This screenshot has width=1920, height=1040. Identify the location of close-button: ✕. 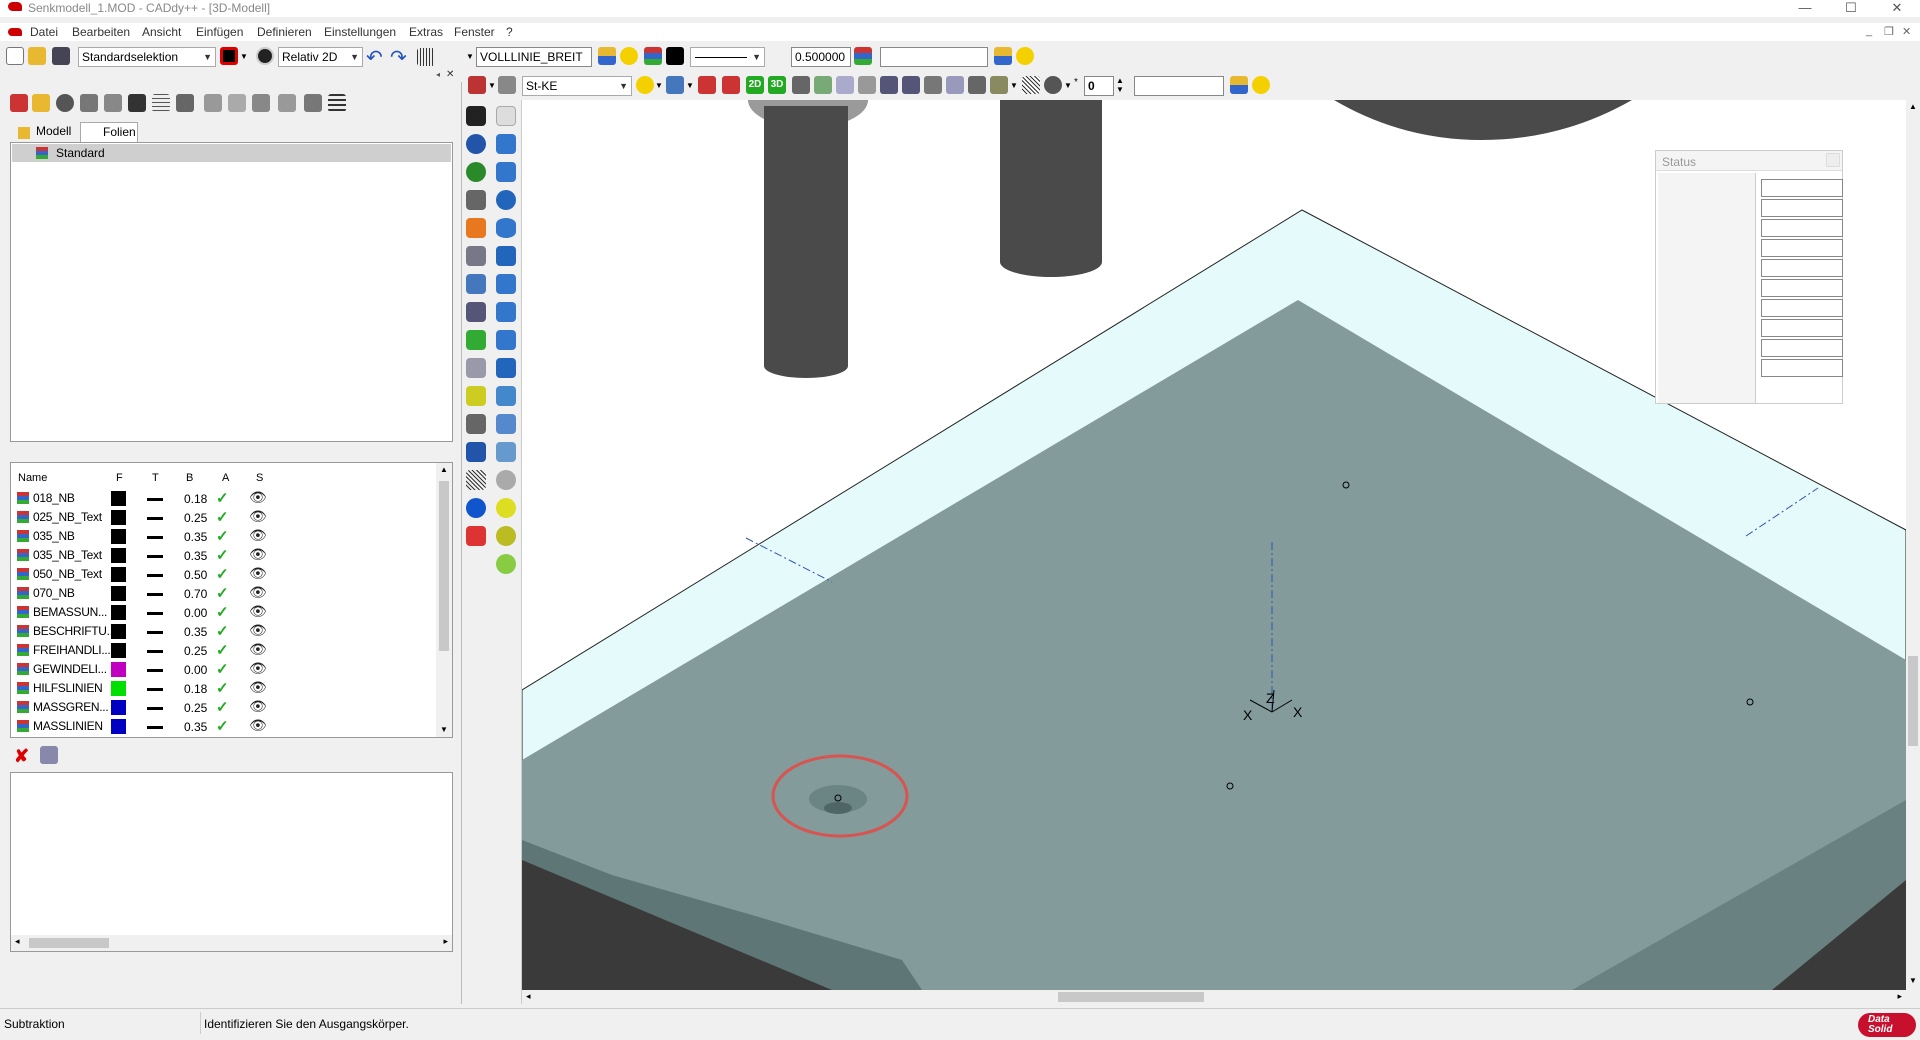
(1897, 8).